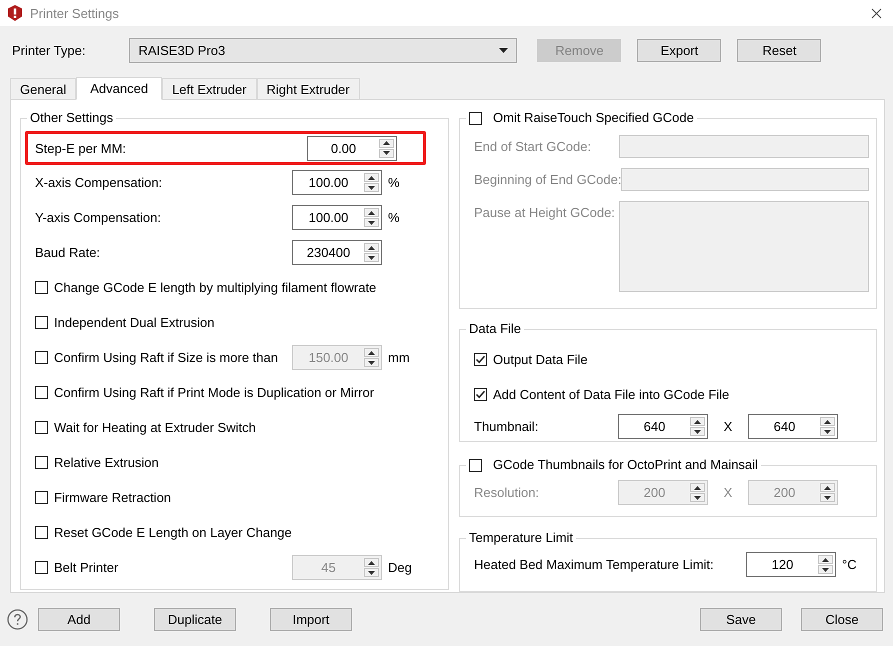 This screenshot has height=646, width=893. I want to click on dialog-button: Add, so click(79, 620).